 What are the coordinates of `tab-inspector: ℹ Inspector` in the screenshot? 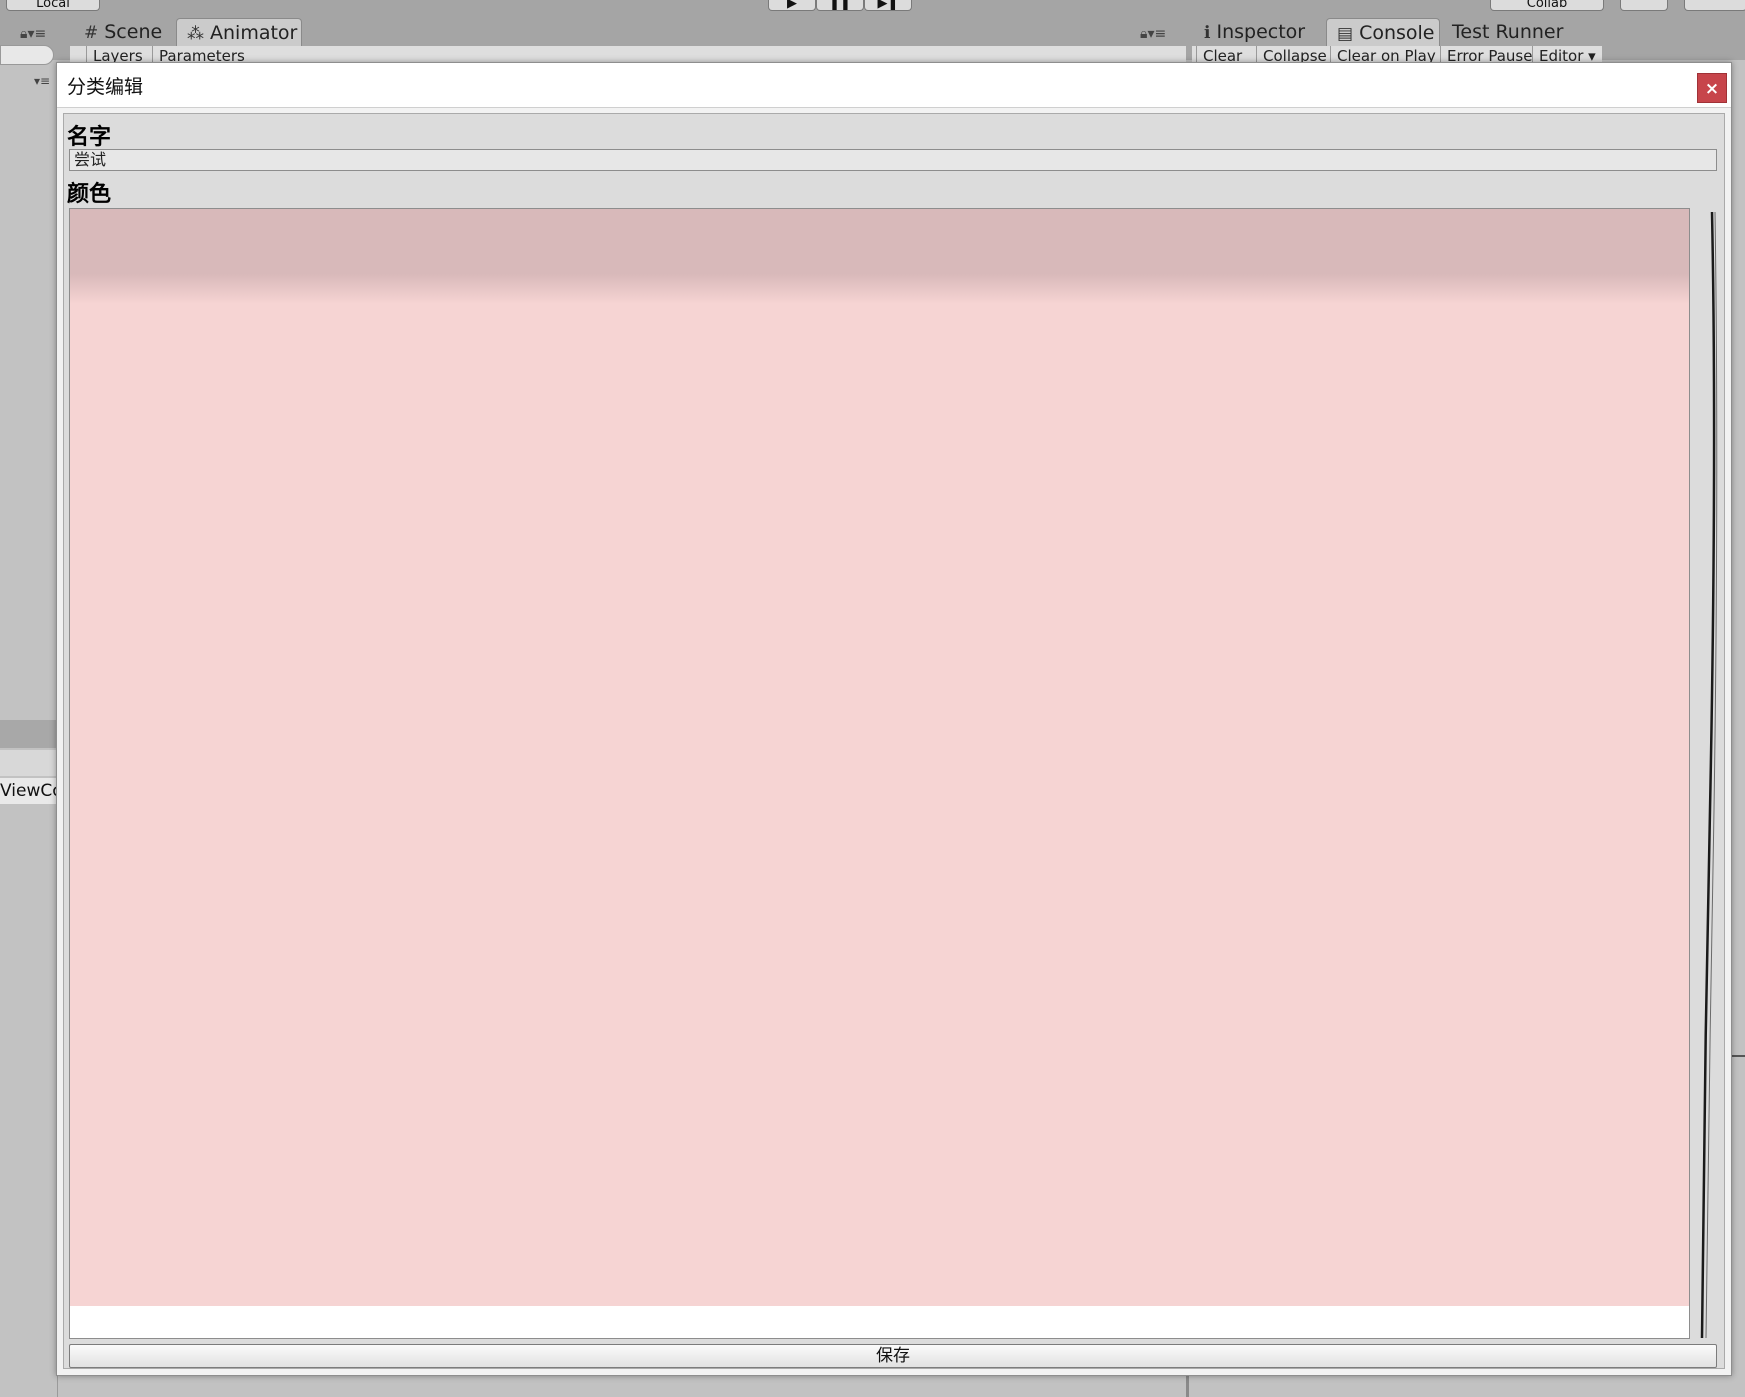 It's located at (1262, 32).